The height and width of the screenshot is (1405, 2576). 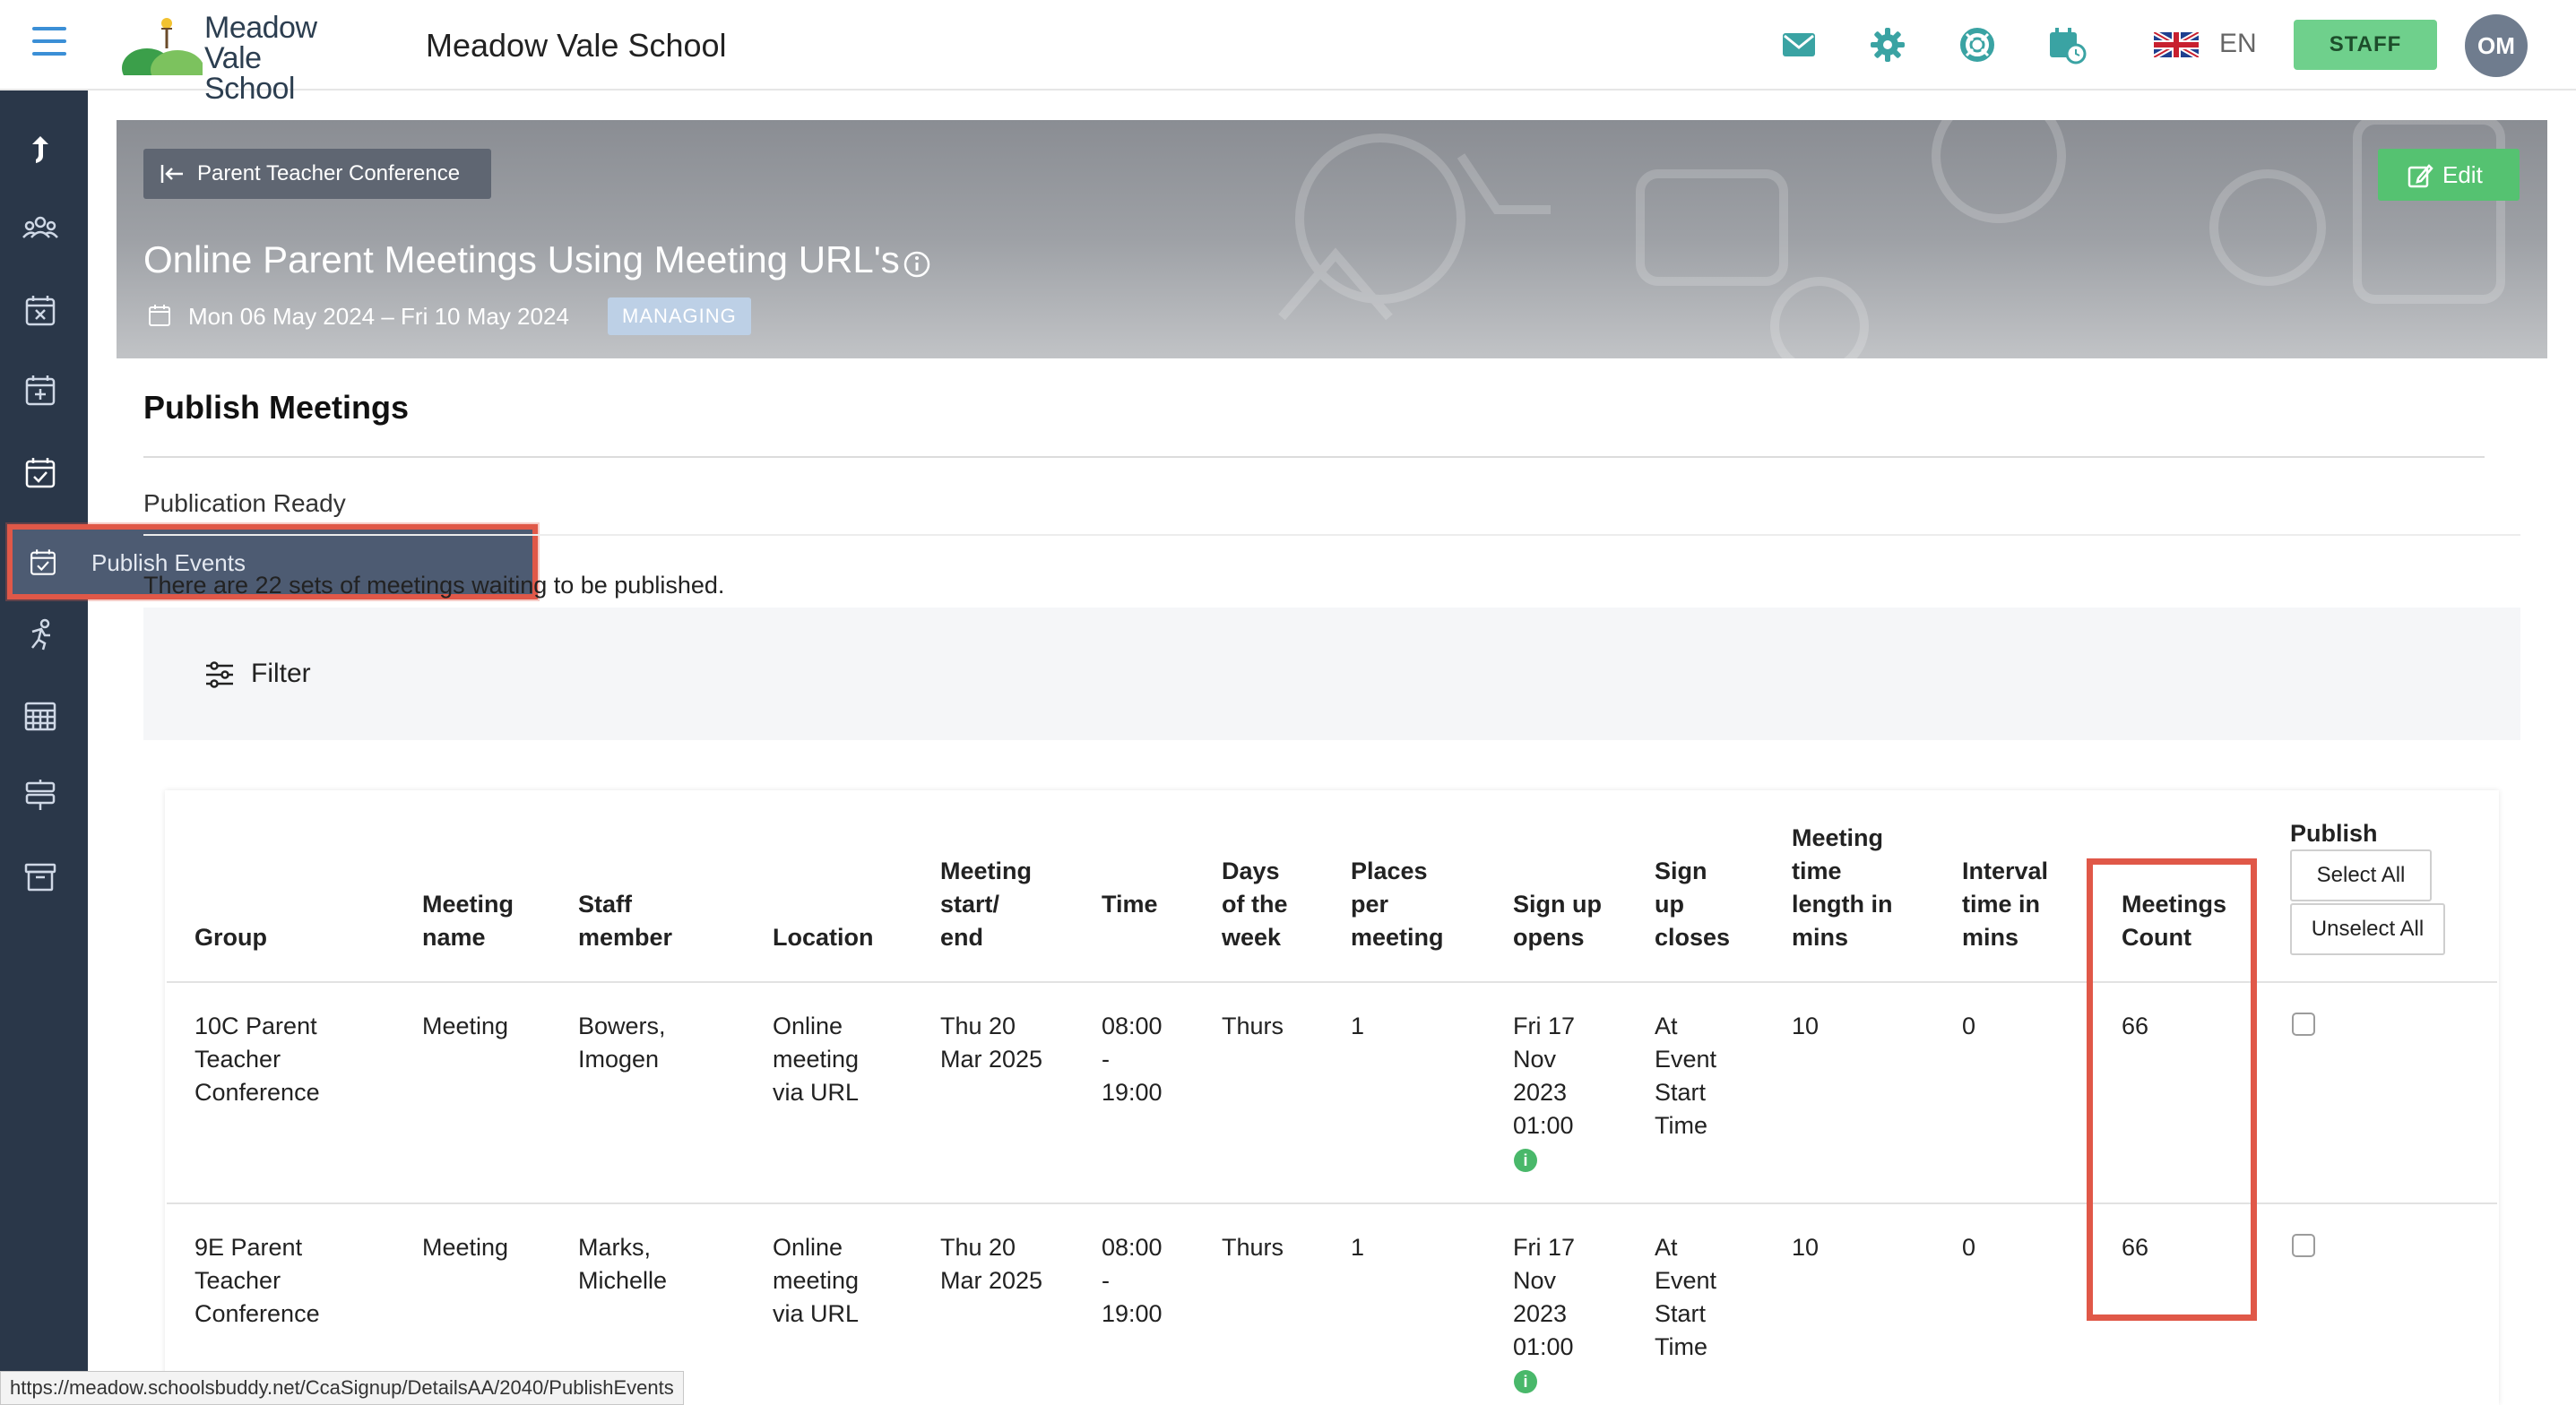 I want to click on select-all-button: Select All, so click(x=2361, y=875).